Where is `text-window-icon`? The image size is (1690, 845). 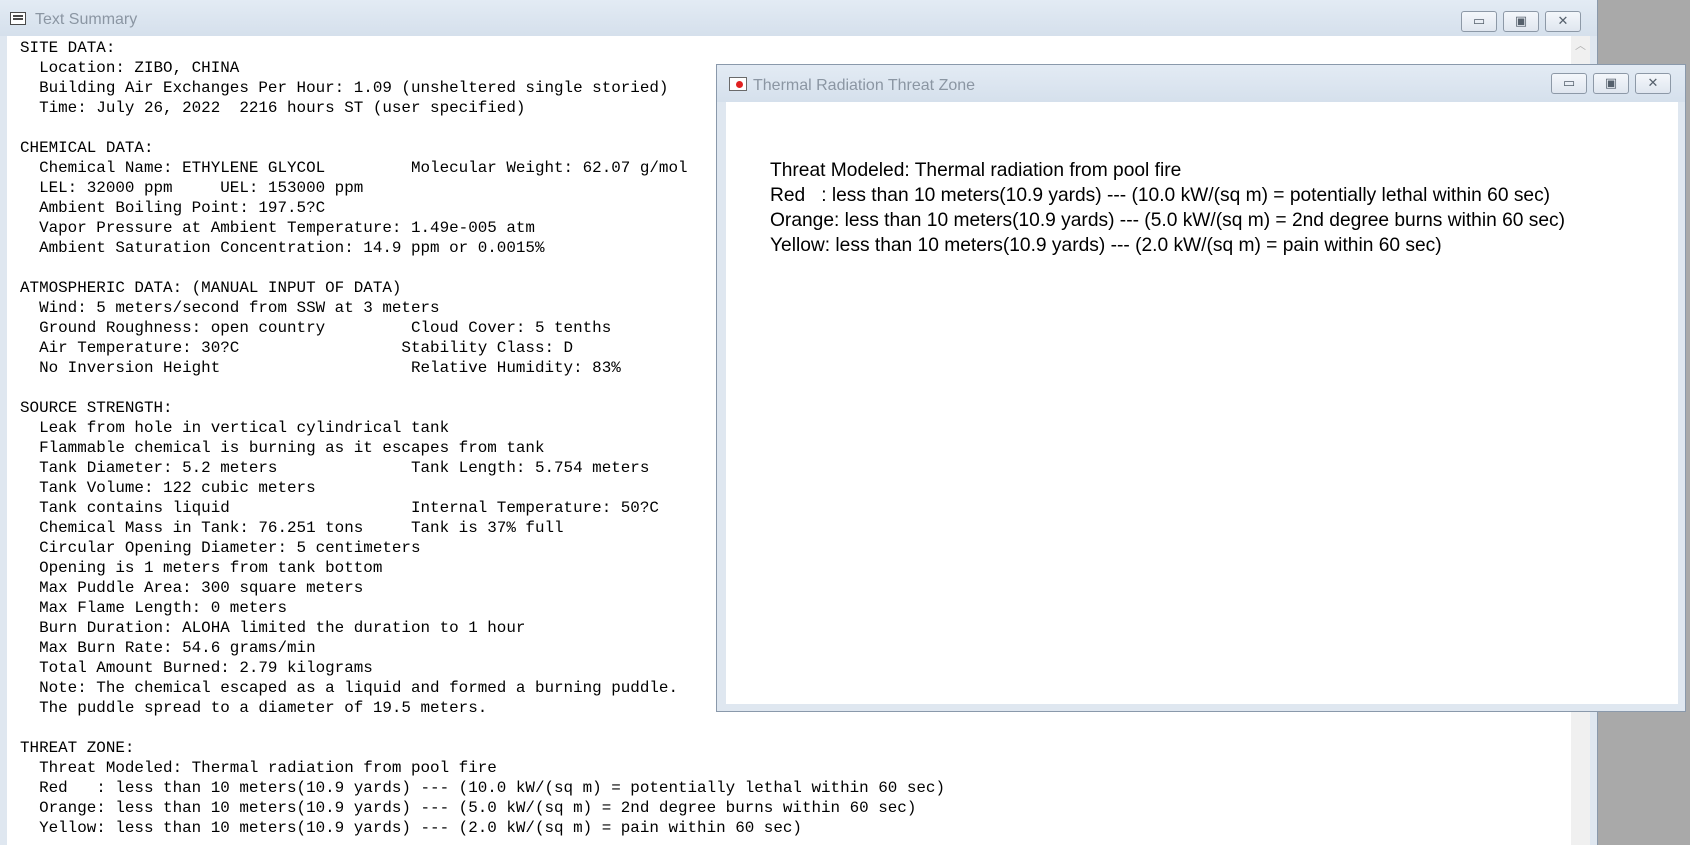
text-window-icon is located at coordinates (18, 18).